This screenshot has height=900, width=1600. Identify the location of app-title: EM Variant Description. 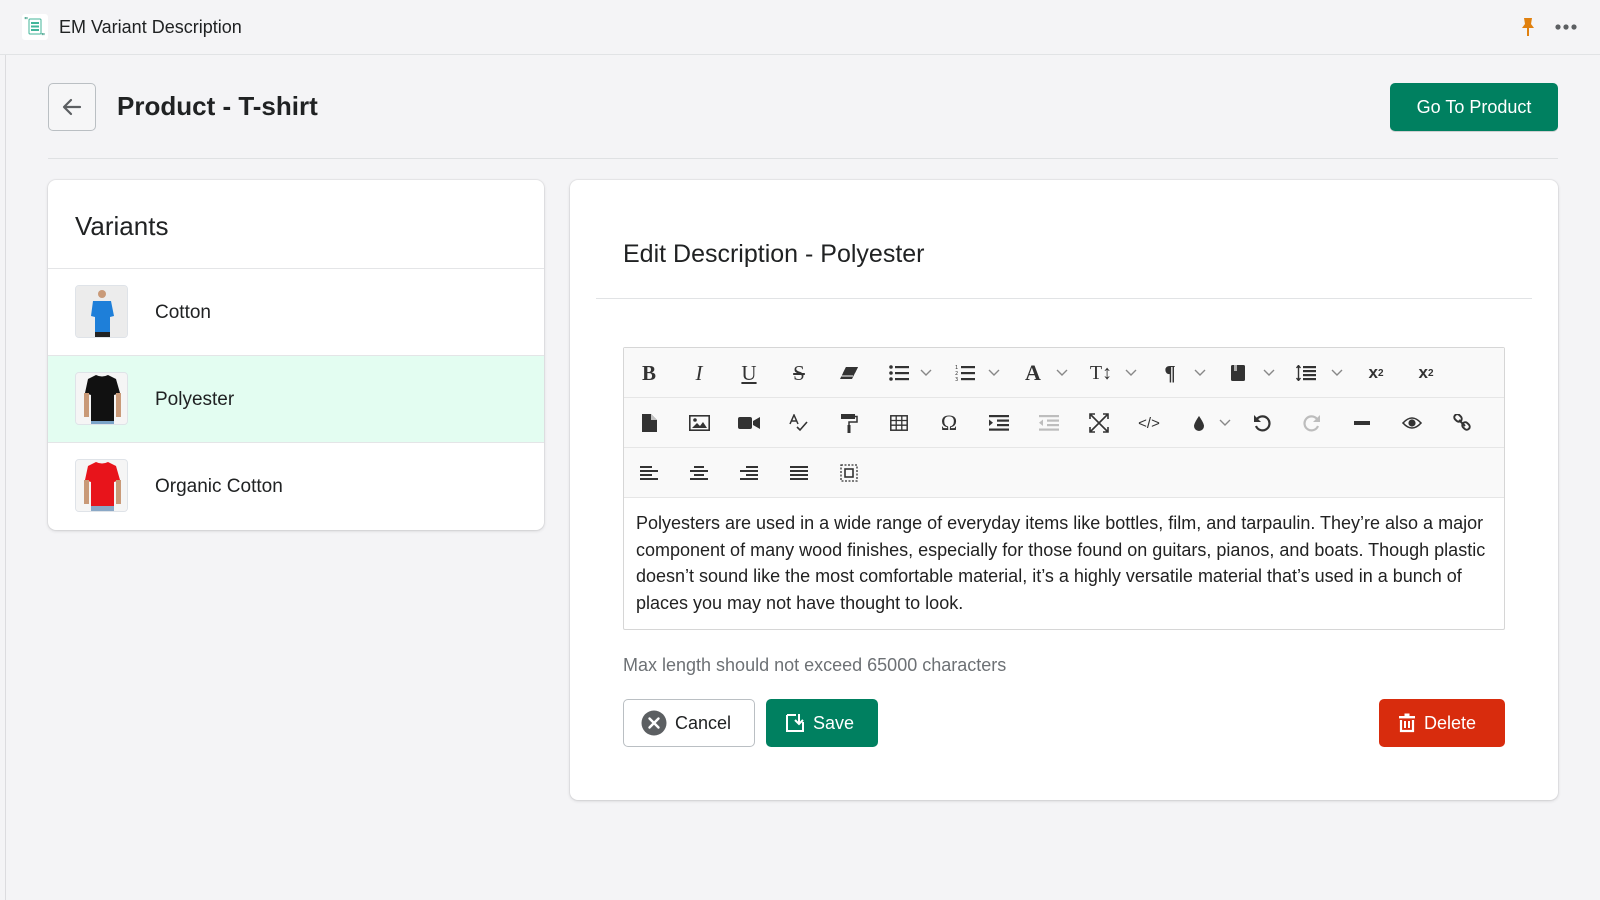
(150, 27).